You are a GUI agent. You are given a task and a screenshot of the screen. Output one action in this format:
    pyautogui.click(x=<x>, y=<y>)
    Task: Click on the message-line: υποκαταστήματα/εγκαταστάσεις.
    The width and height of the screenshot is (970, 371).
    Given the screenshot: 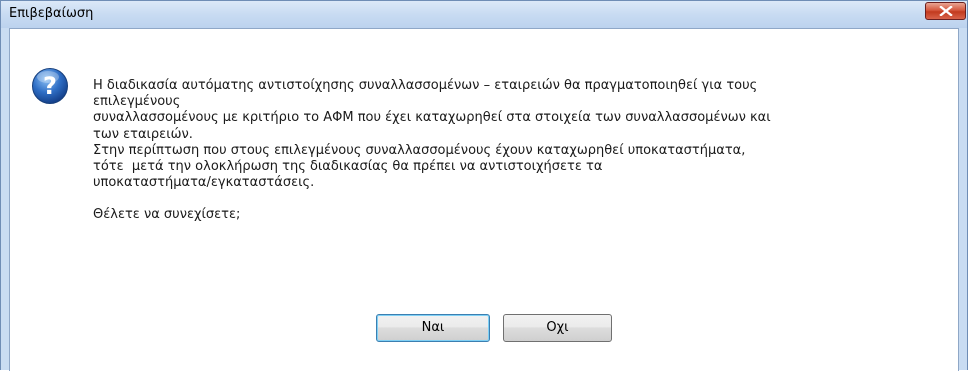 What is the action you would take?
    pyautogui.click(x=204, y=183)
    